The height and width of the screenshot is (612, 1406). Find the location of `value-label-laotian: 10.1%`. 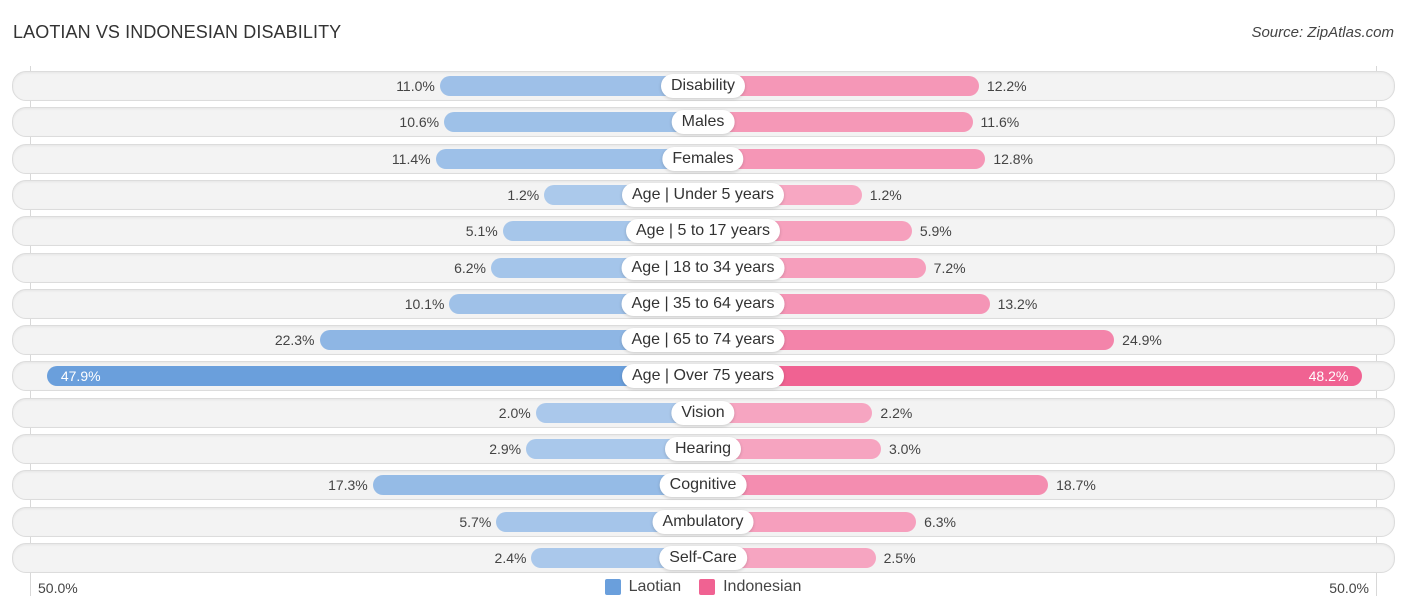

value-label-laotian: 10.1% is located at coordinates (424, 303).